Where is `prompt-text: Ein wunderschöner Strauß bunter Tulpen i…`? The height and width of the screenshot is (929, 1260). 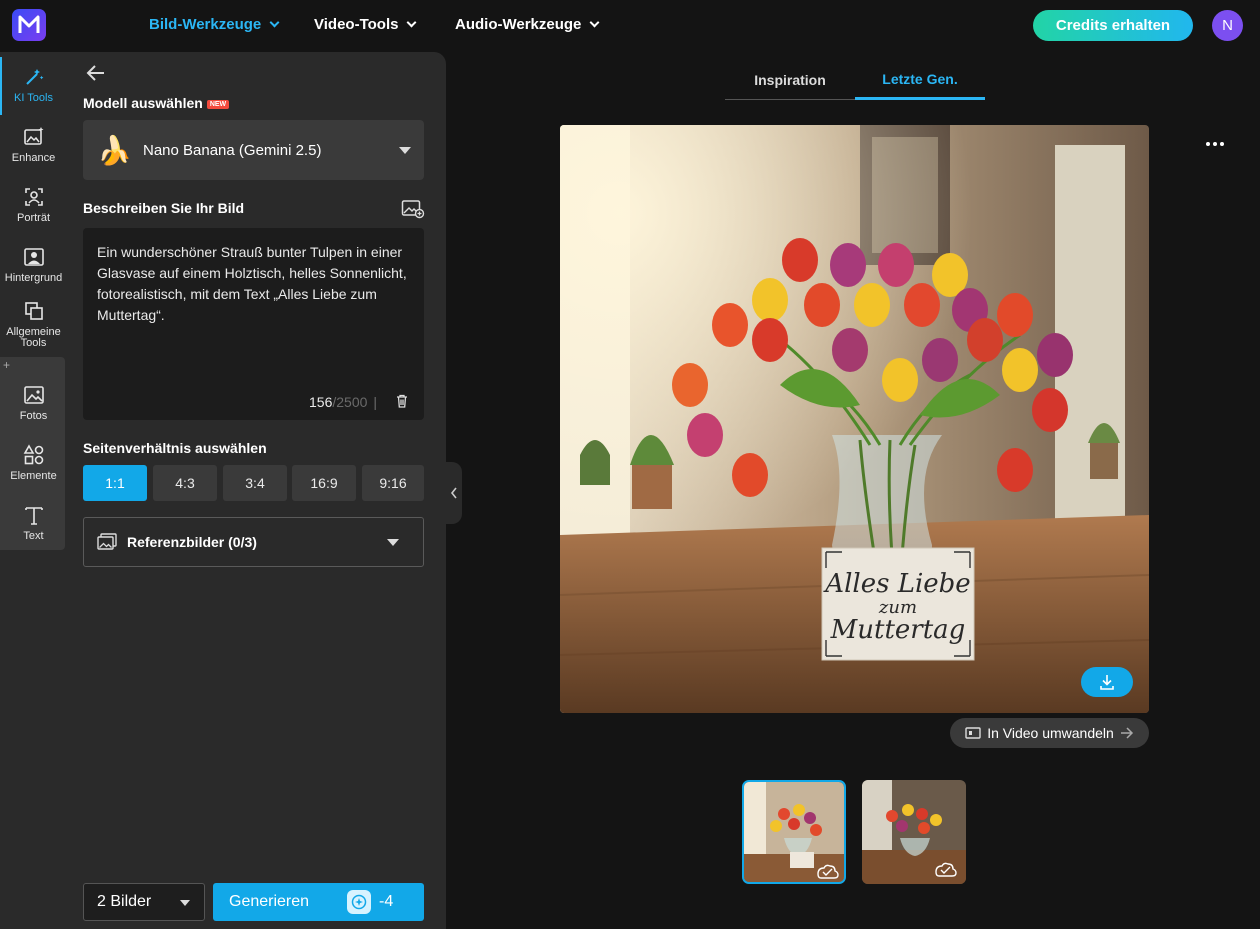
prompt-text: Ein wunderschöner Strauß bunter Tulpen i… is located at coordinates (252, 283).